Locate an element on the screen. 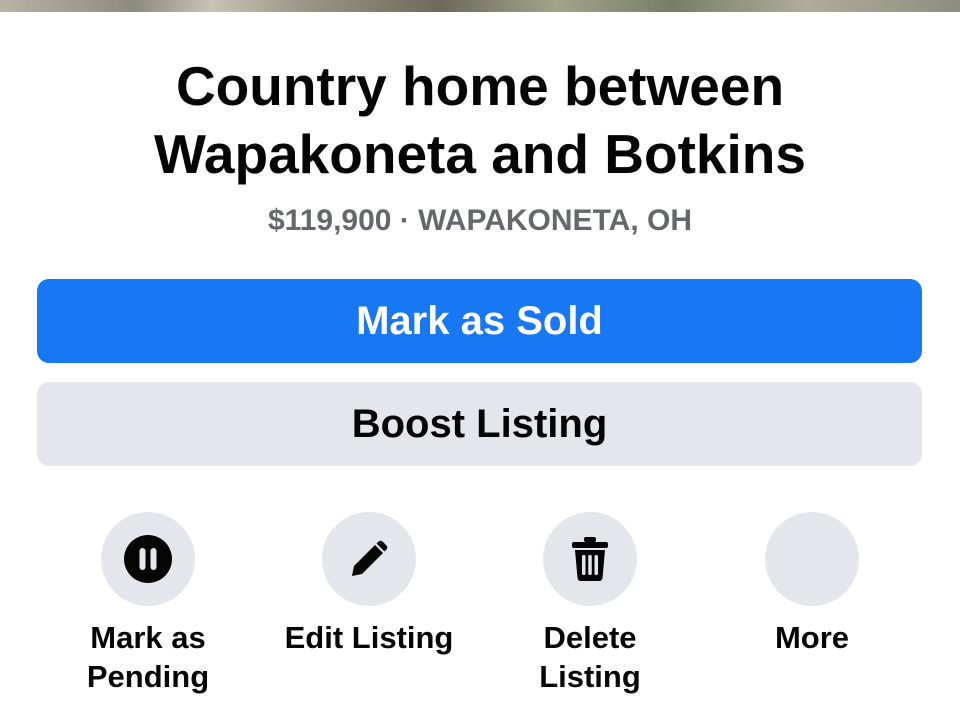 The image size is (960, 720). edit-listing-circle is located at coordinates (369, 559).